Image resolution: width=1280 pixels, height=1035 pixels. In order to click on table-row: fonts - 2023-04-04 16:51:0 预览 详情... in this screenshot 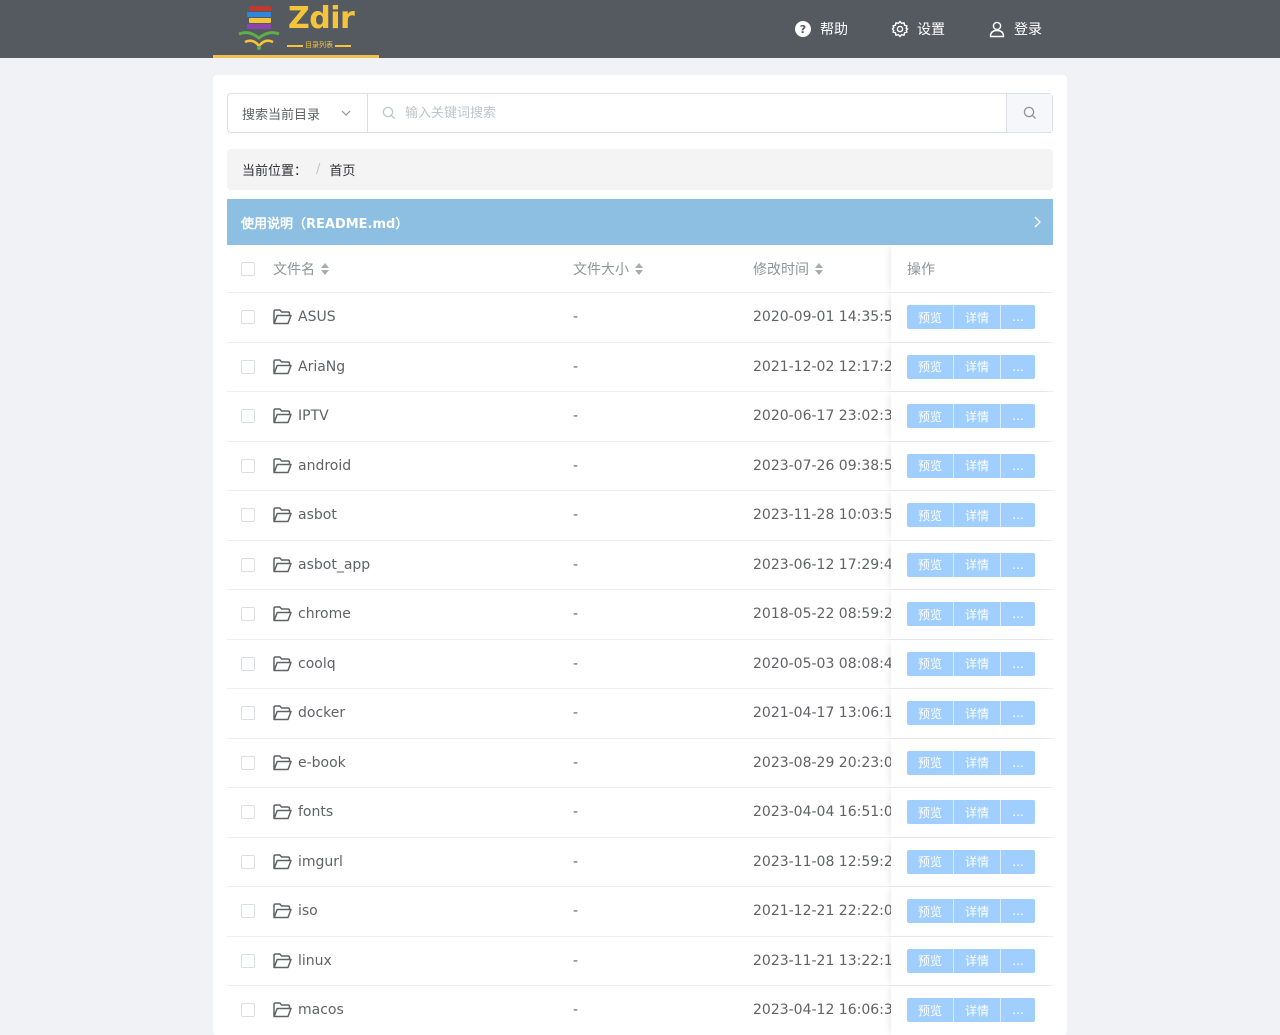, I will do `click(640, 813)`.